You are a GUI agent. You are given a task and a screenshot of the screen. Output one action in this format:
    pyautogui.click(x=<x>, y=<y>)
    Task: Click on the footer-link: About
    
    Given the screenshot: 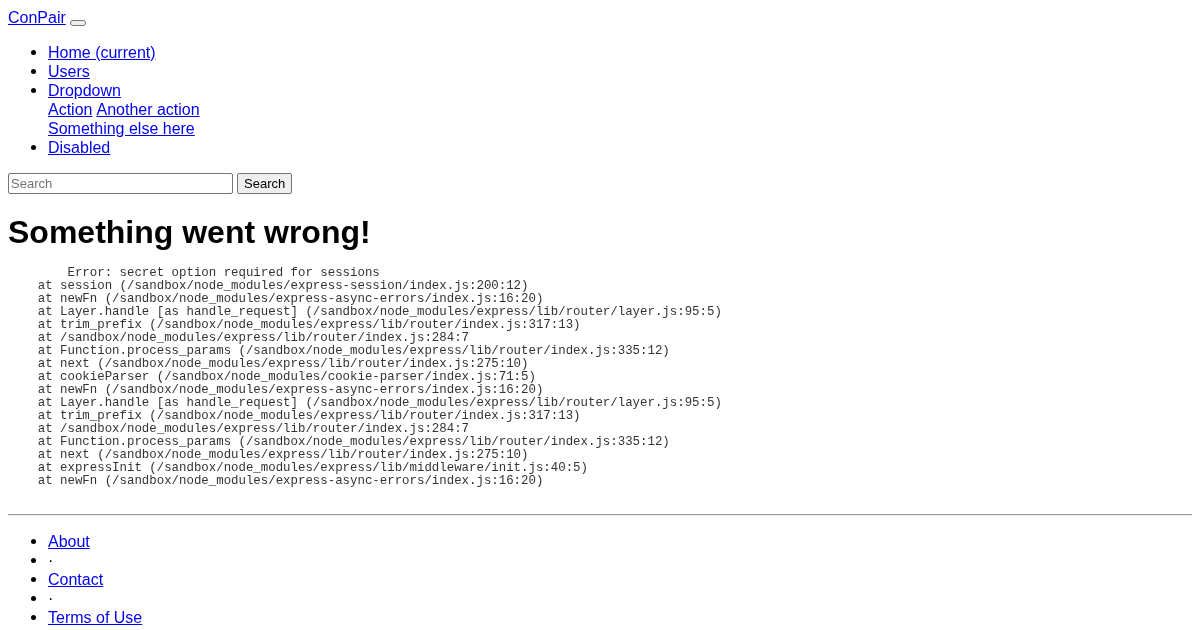 What is the action you would take?
    pyautogui.click(x=69, y=541)
    